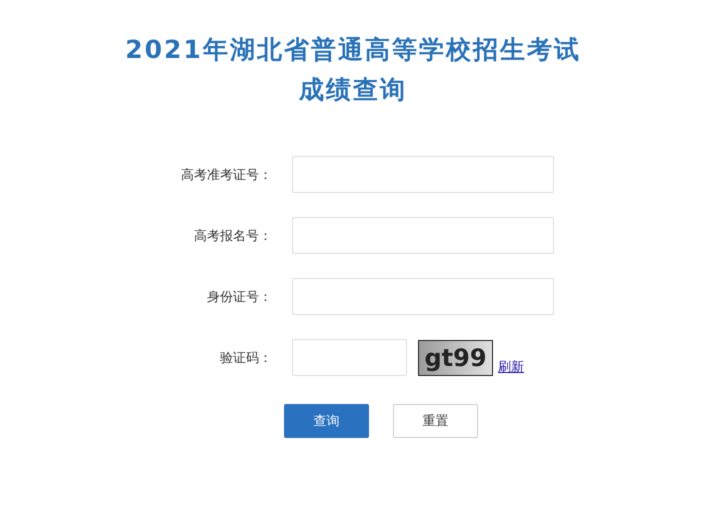  I want to click on captcha-input-field, so click(349, 357).